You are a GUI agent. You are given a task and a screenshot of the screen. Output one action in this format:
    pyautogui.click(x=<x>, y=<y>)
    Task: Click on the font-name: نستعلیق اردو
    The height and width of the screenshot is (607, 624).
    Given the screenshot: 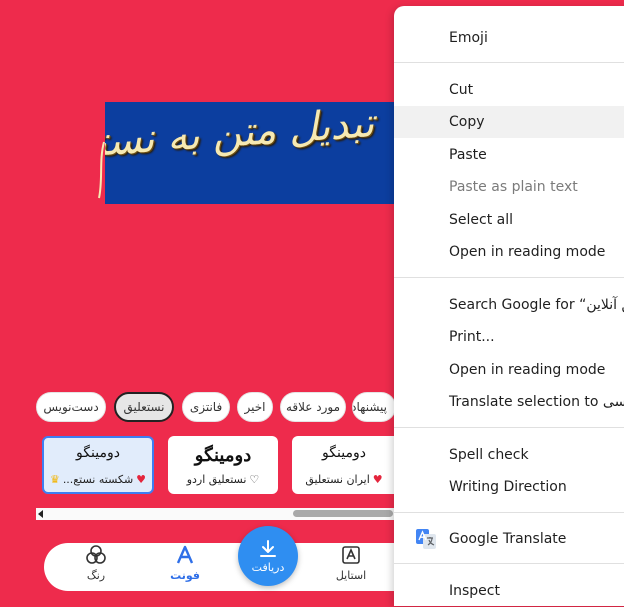 What is the action you would take?
    pyautogui.click(x=216, y=479)
    